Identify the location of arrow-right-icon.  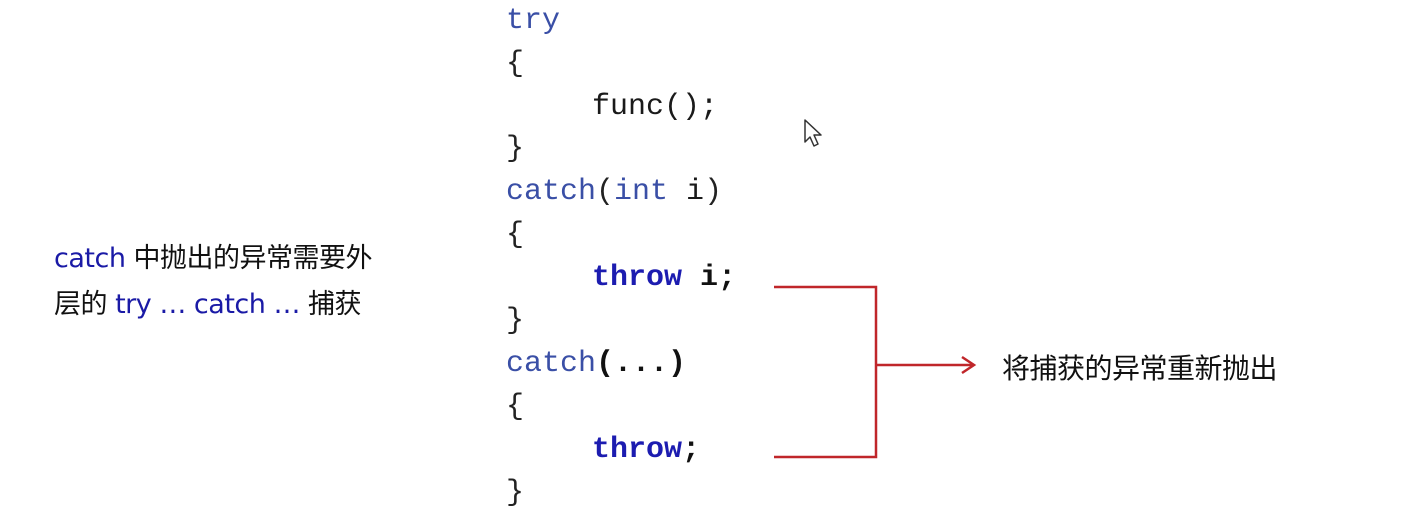
(875, 372).